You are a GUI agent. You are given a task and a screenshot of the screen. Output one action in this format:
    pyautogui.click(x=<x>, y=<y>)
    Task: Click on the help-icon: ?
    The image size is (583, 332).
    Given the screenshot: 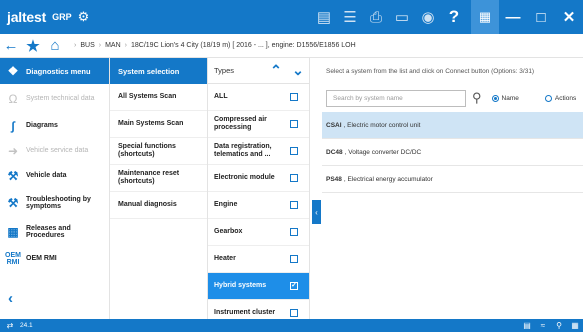 What is the action you would take?
    pyautogui.click(x=454, y=17)
    